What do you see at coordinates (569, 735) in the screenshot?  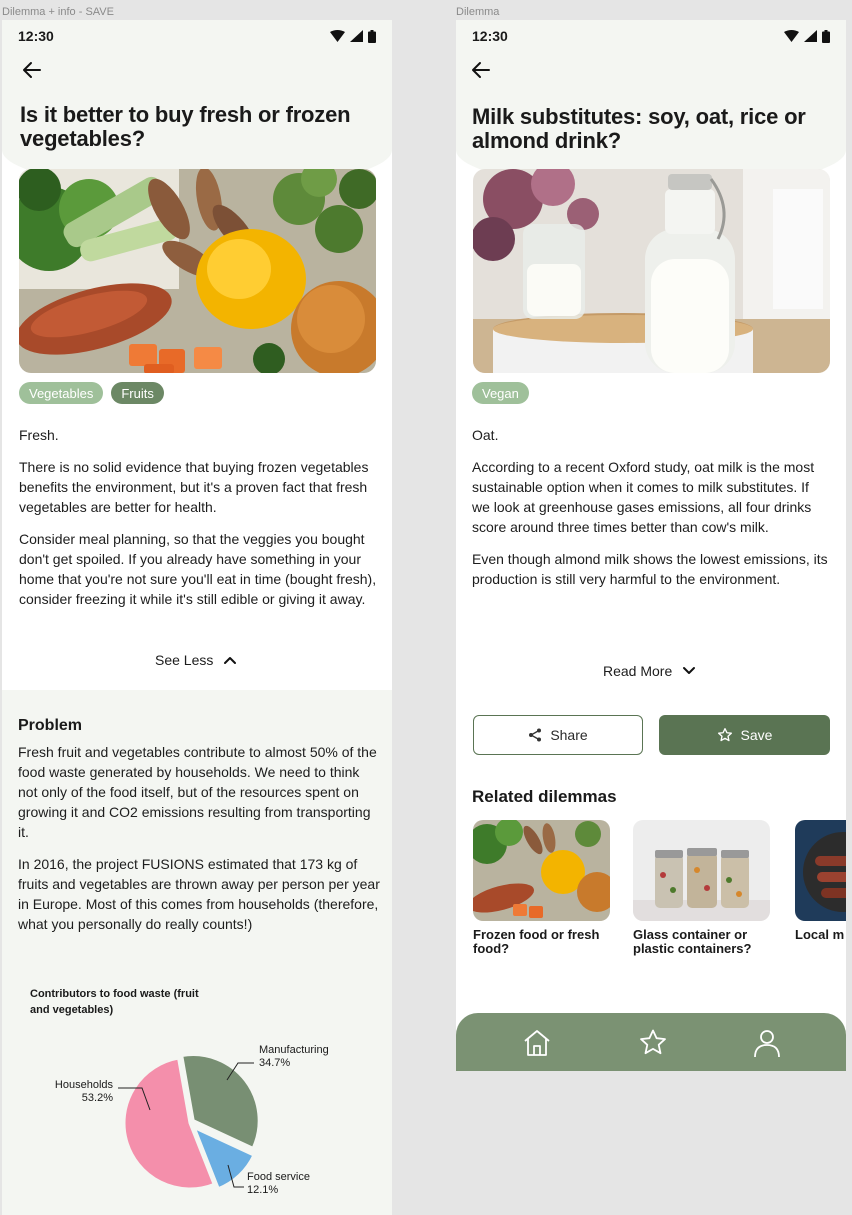 I see `share-label: Share` at bounding box center [569, 735].